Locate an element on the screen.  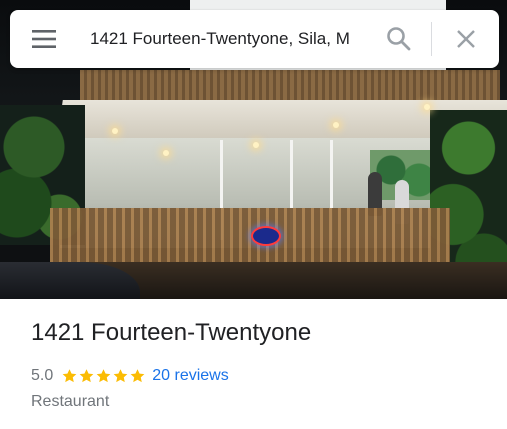
clear-search-button is located at coordinates (466, 39).